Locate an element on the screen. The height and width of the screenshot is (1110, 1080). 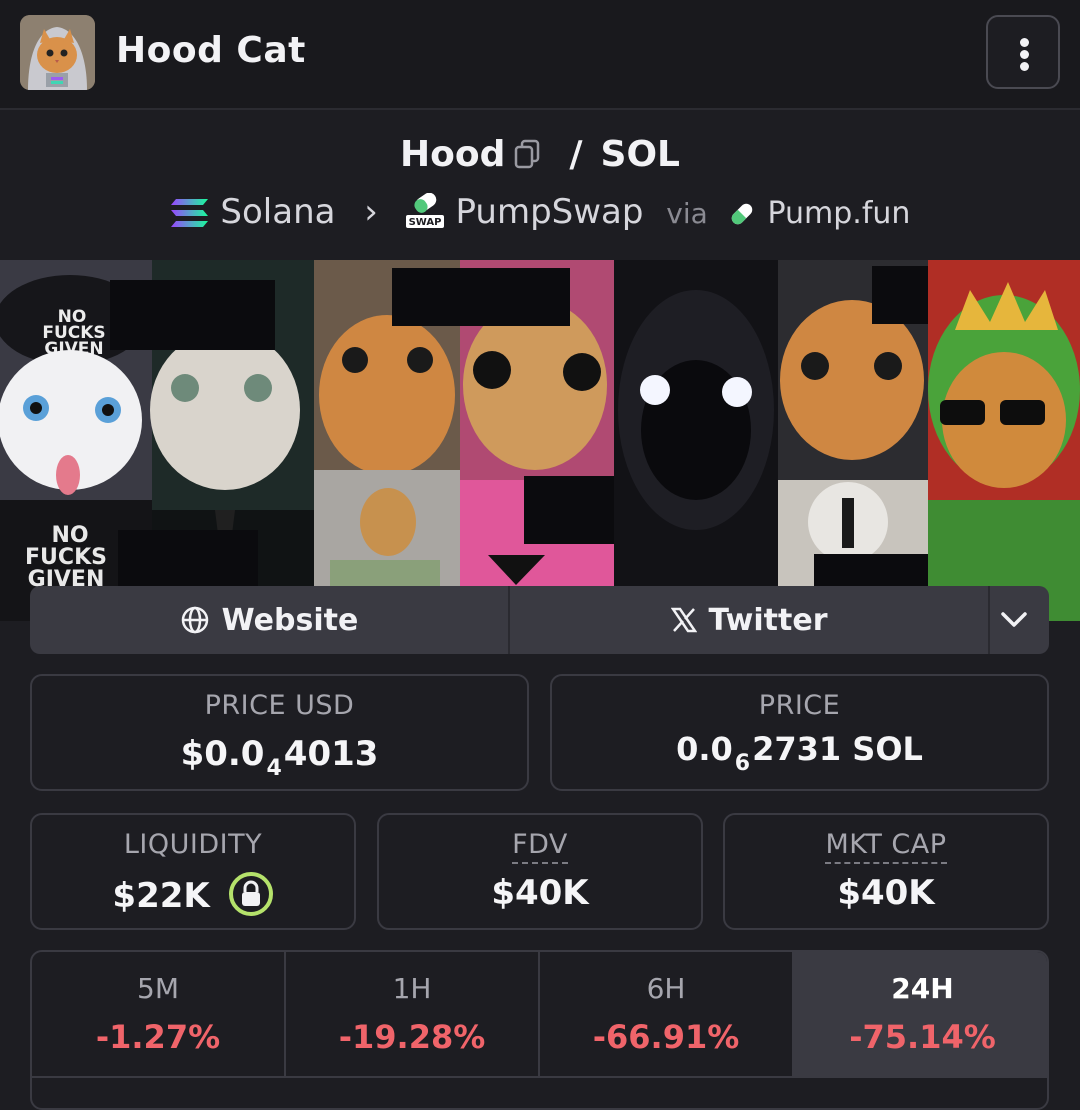
x-logo-icon is located at coordinates (683, 620).